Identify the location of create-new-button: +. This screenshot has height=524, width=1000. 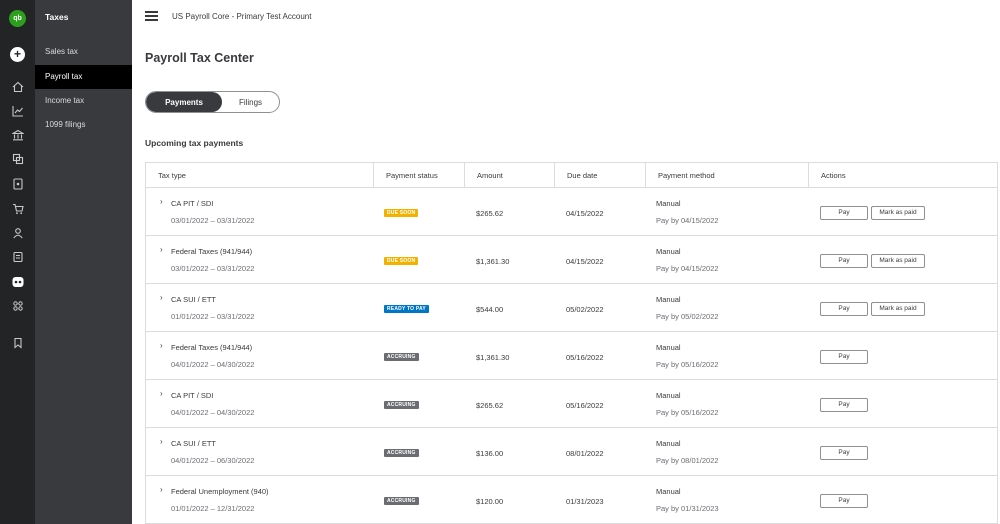
(17, 54).